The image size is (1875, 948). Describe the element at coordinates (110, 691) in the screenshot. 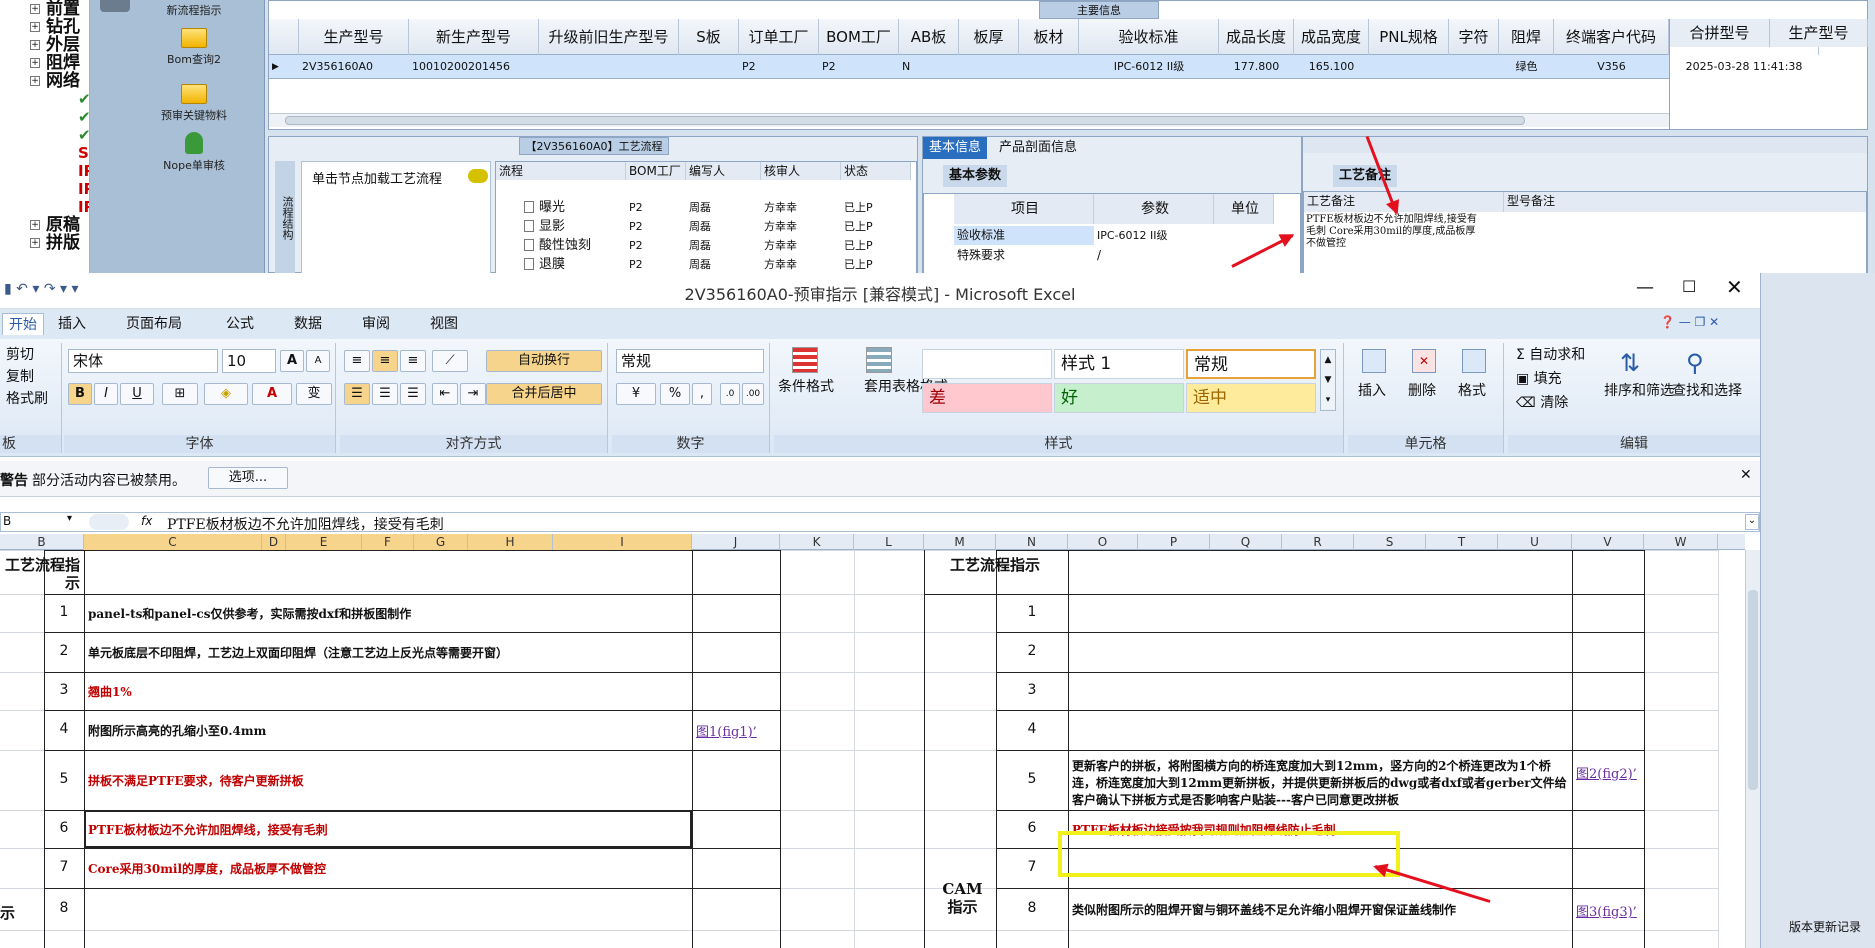

I see `instruction-text: 翘曲1%` at that location.